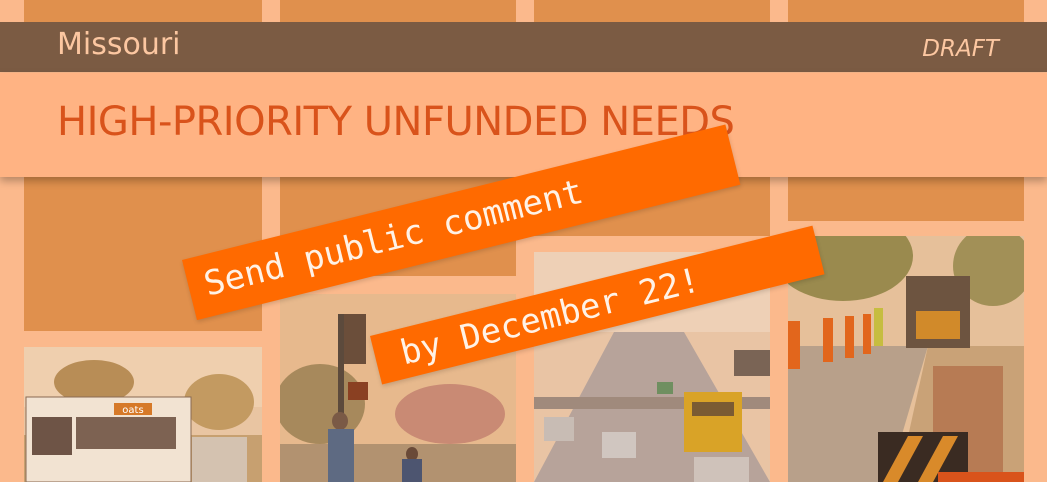 Image resolution: width=1047 pixels, height=482 pixels. I want to click on state-name: Missouri, so click(119, 44).